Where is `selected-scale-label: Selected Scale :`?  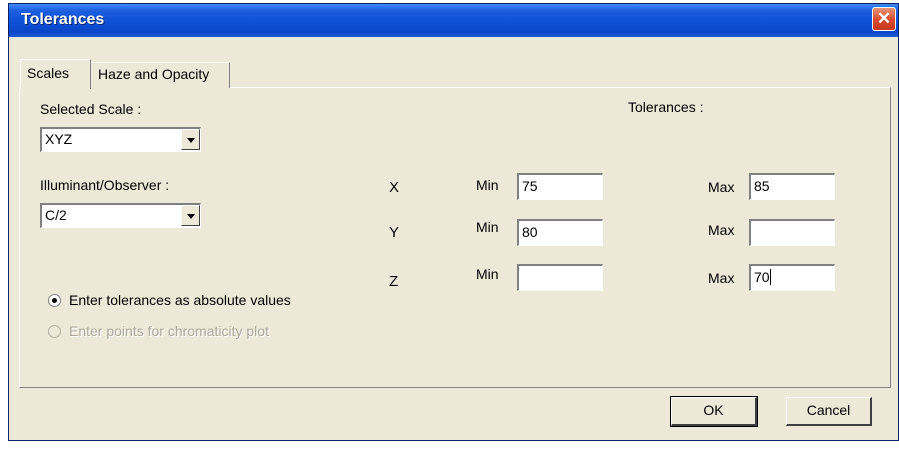 selected-scale-label: Selected Scale : is located at coordinates (91, 109).